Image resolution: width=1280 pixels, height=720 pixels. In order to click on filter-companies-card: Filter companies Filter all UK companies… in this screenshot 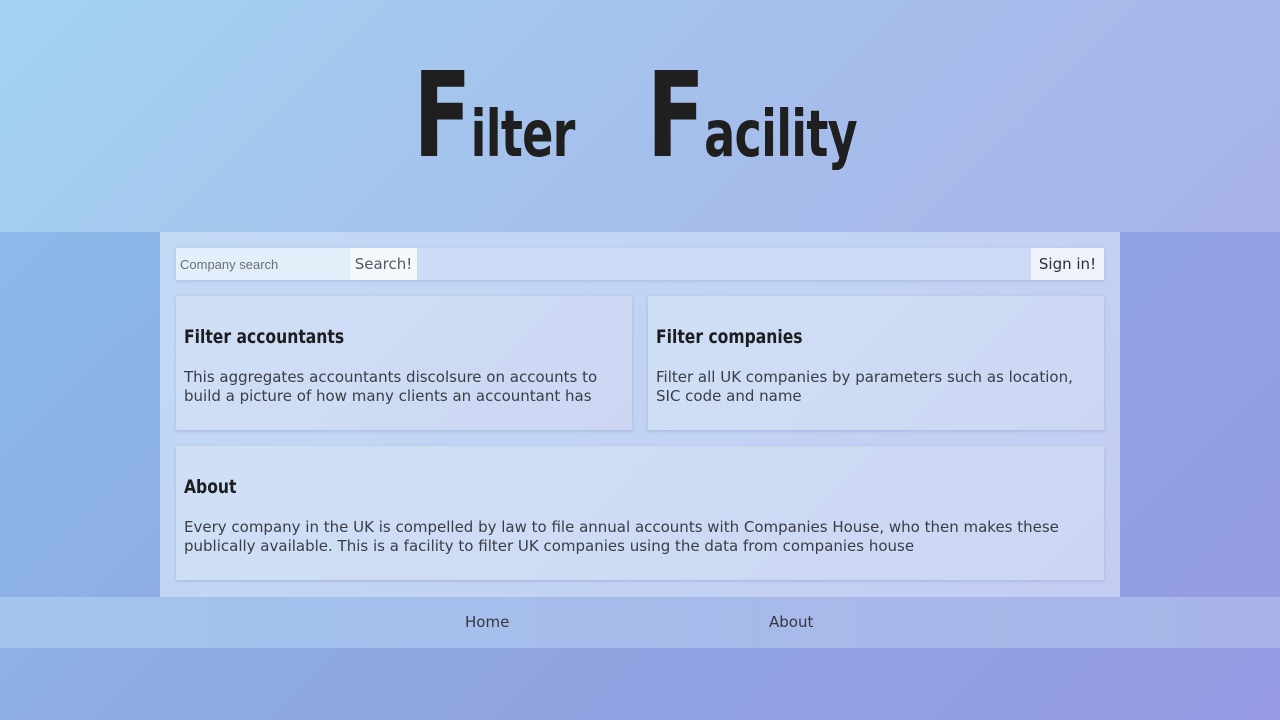, I will do `click(876, 363)`.